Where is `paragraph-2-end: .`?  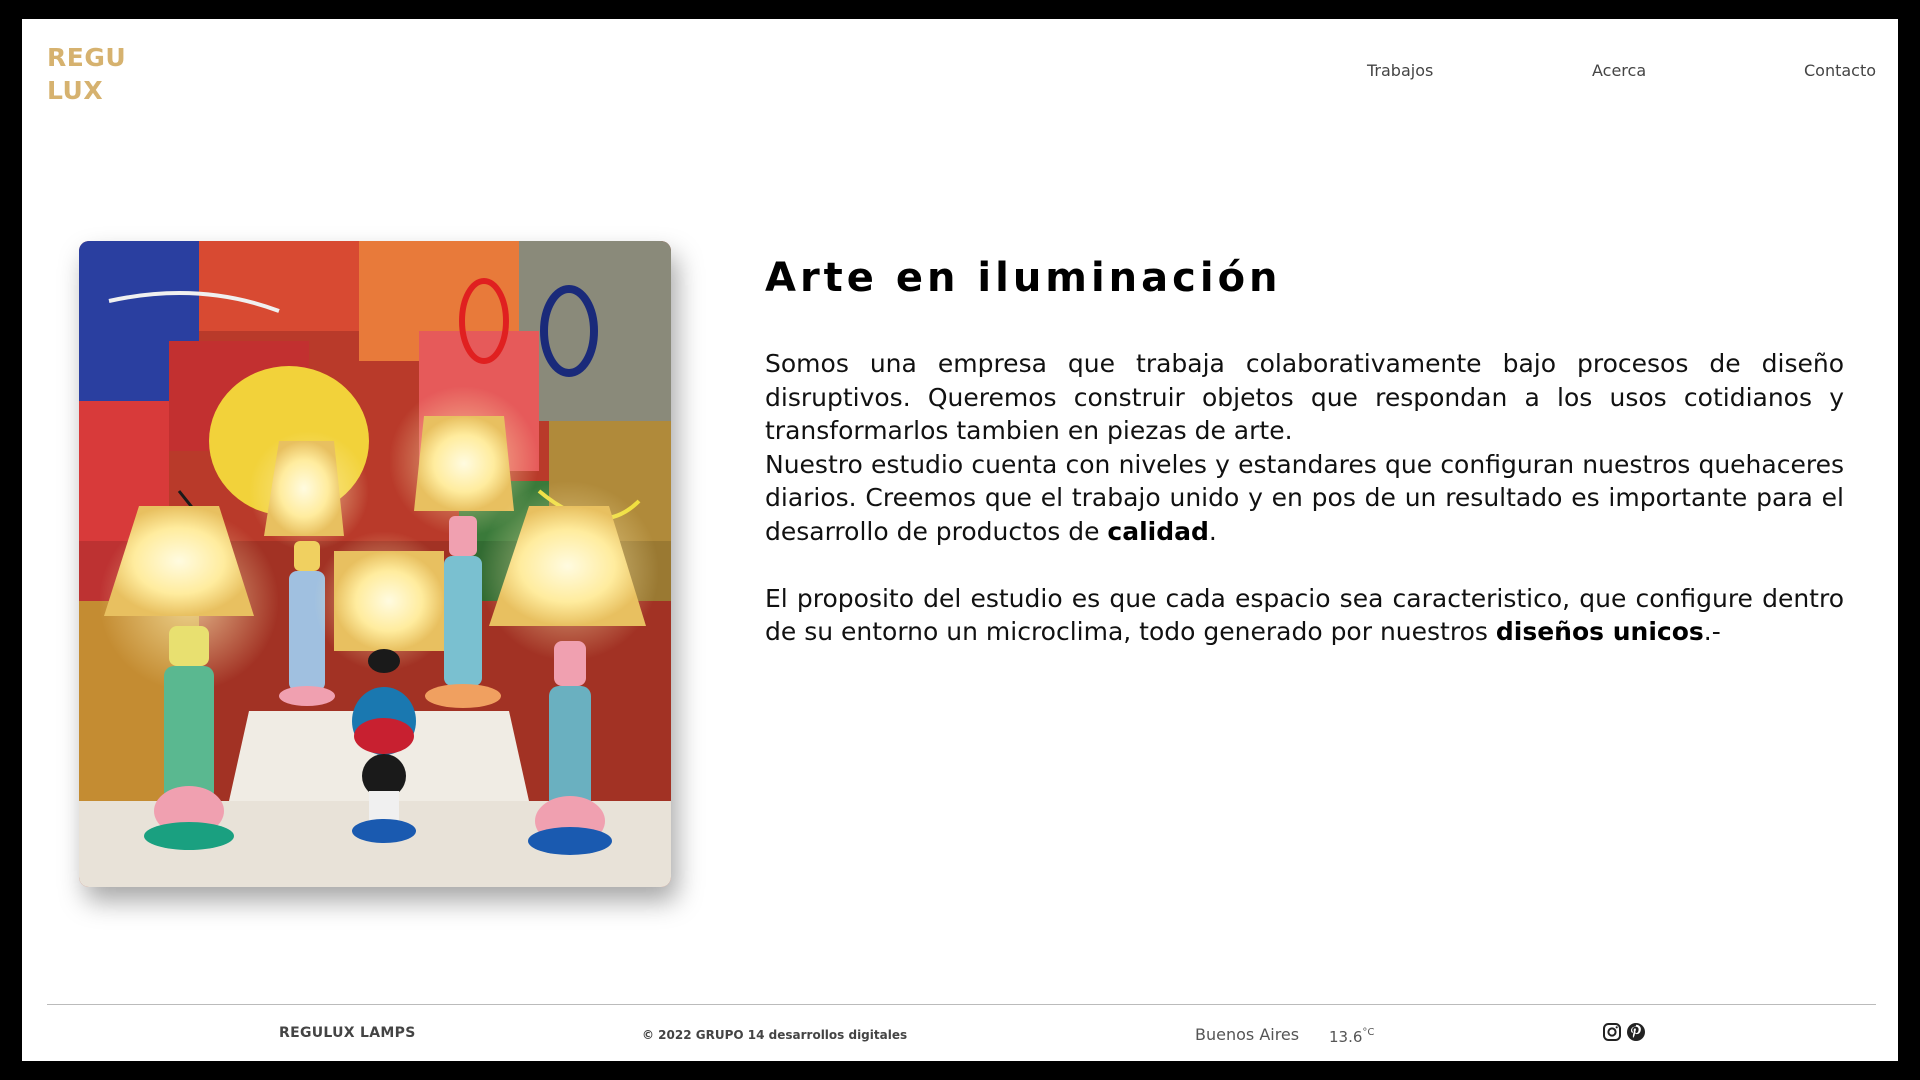
paragraph-2-end: . is located at coordinates (1212, 531).